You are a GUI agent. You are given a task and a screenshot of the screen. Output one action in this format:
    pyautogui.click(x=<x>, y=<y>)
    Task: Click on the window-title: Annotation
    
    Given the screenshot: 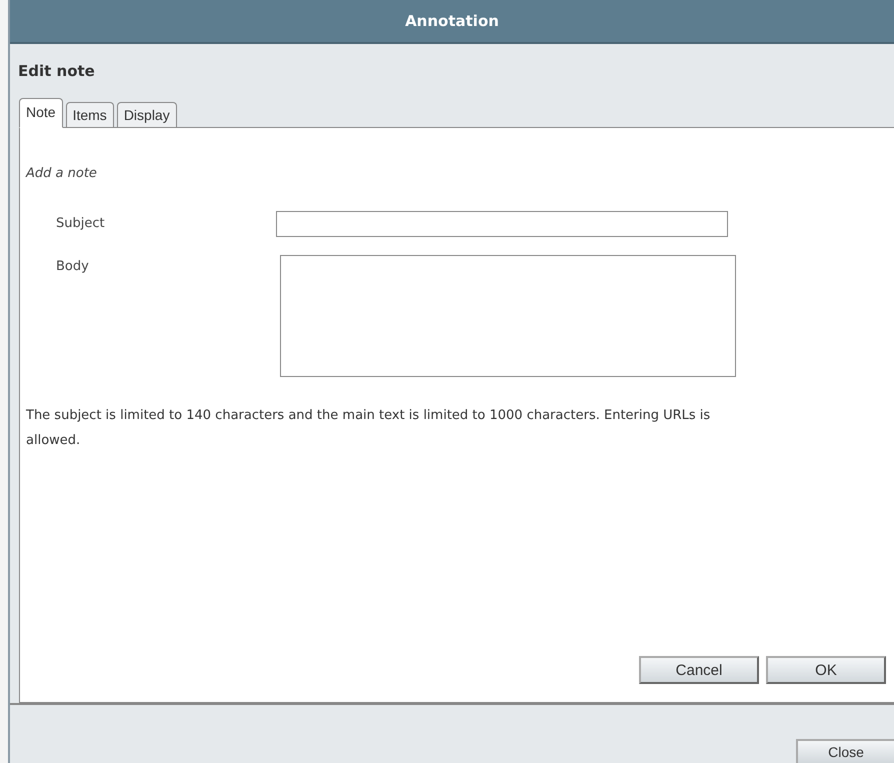 What is the action you would take?
    pyautogui.click(x=452, y=22)
    